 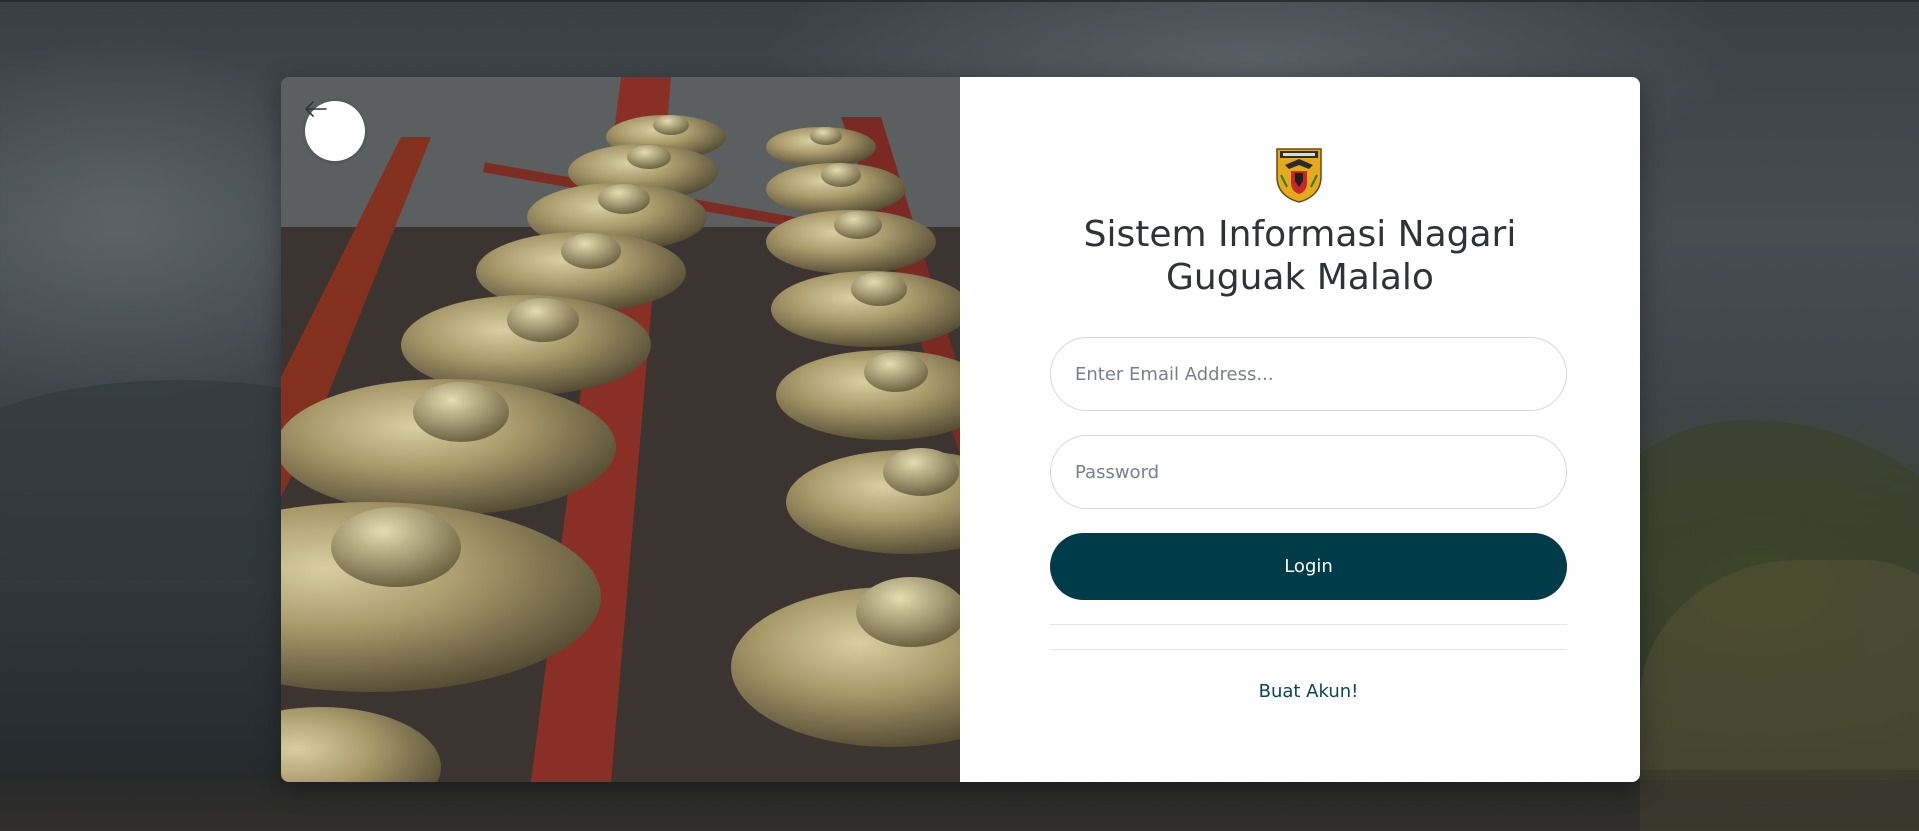 What do you see at coordinates (959, 1) in the screenshot?
I see `top-border` at bounding box center [959, 1].